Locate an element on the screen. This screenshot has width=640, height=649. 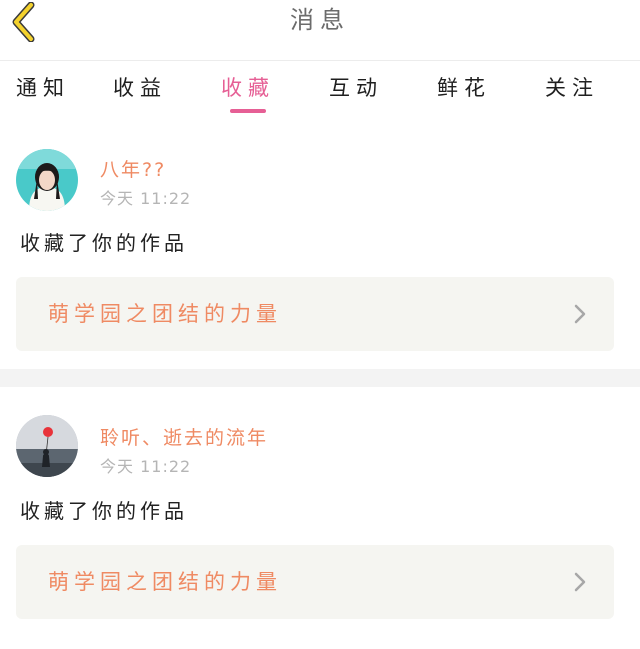
tab-notifications: 通知 is located at coordinates (43, 81).